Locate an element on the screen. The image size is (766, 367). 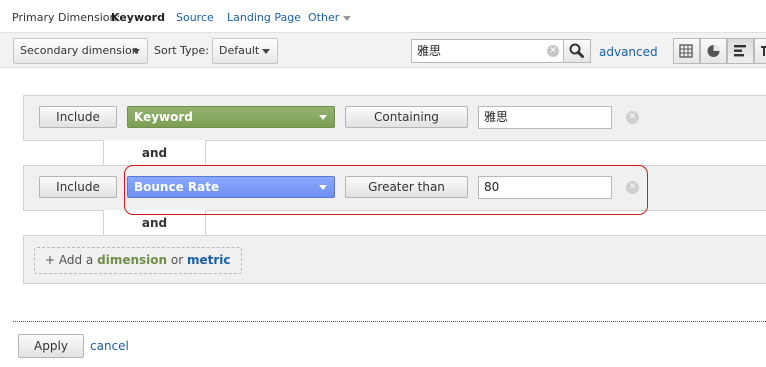
search-input: 雅思 is located at coordinates (487, 51).